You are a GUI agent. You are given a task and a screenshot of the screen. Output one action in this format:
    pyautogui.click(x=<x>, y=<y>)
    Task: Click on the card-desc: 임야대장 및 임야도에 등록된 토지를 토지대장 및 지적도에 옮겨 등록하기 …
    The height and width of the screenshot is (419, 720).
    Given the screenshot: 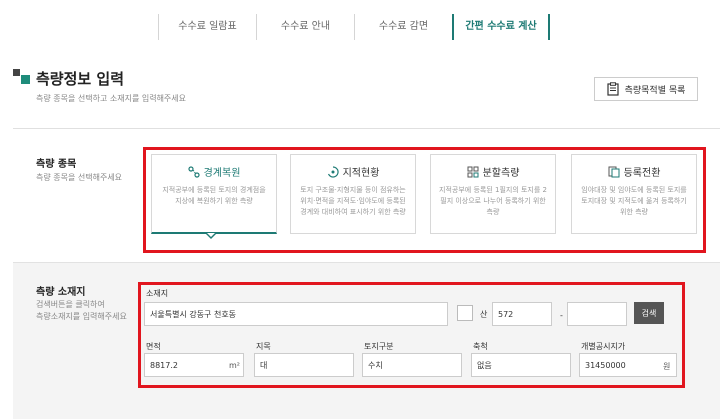 What is the action you would take?
    pyautogui.click(x=634, y=201)
    